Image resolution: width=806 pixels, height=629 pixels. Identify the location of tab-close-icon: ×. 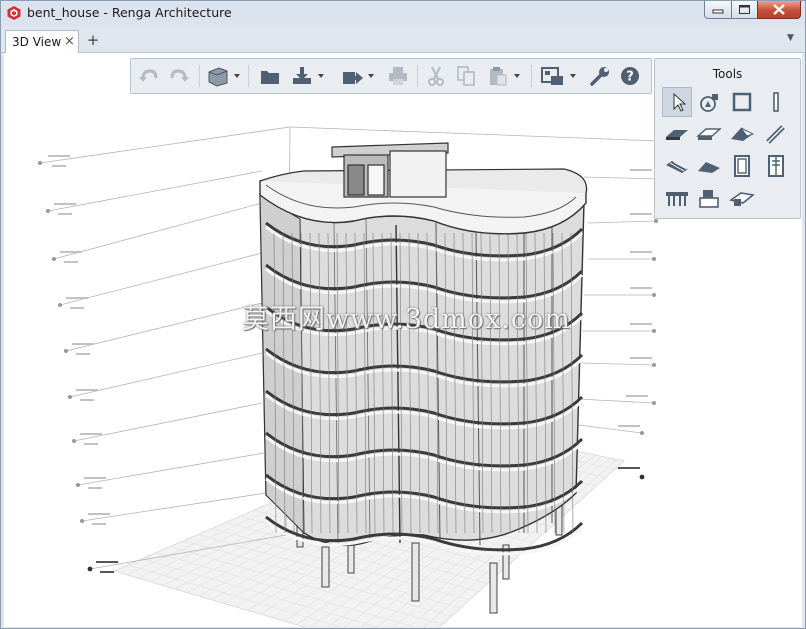
(69, 41).